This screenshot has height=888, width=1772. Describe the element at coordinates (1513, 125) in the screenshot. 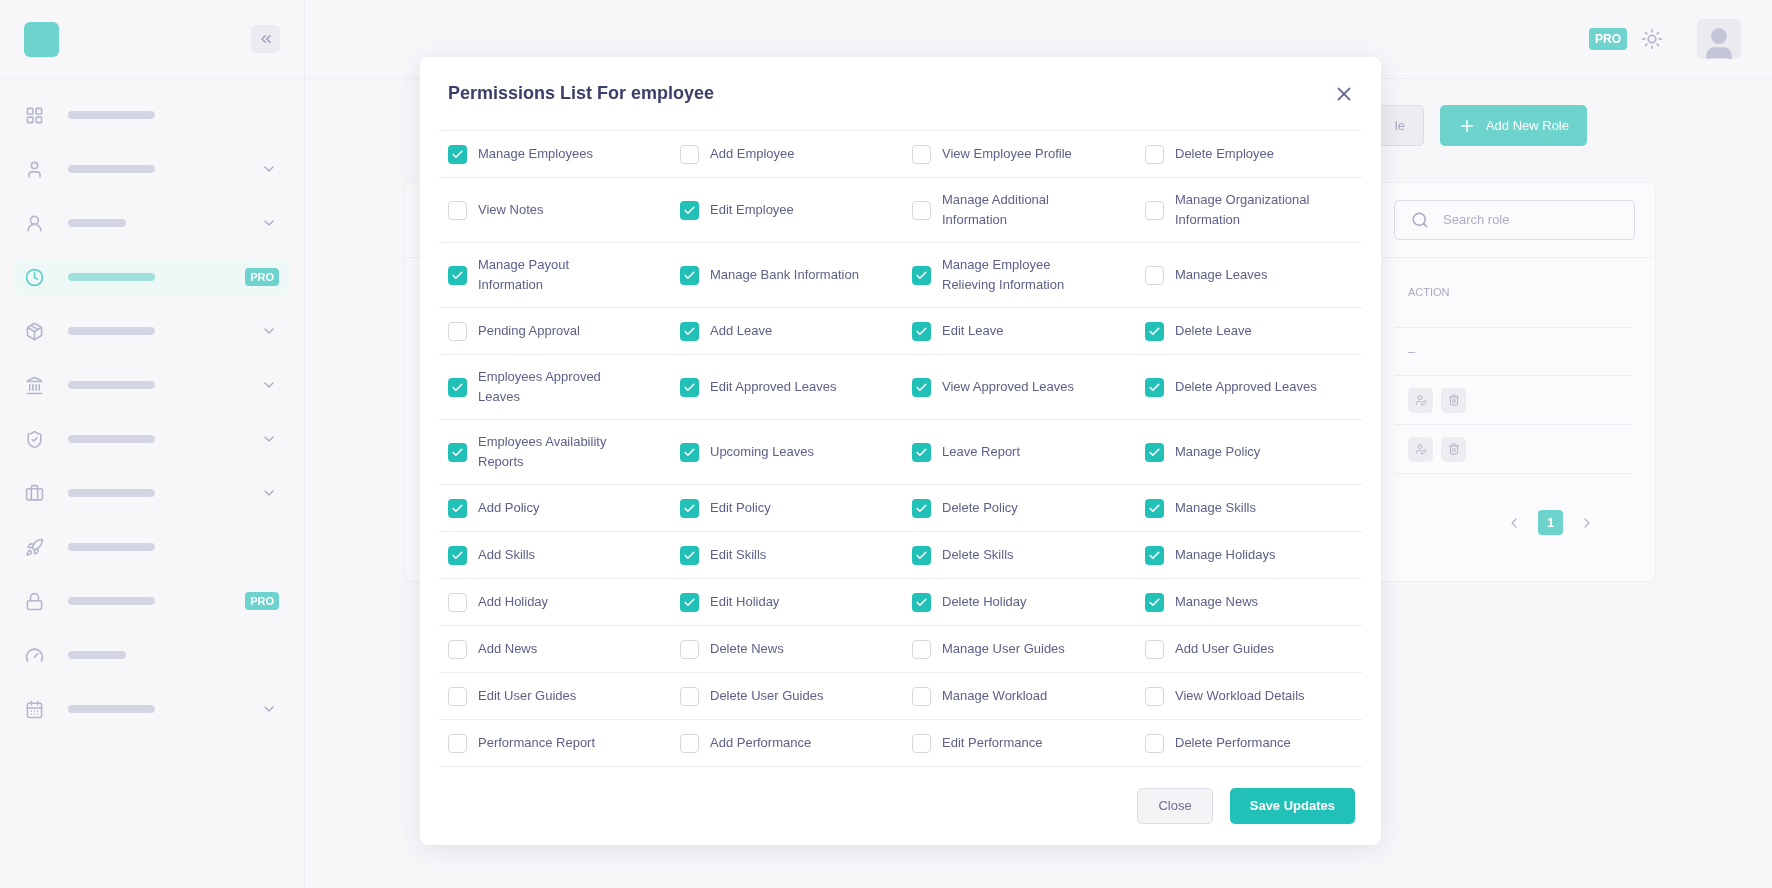

I see `add-role-button: Add New Role` at that location.